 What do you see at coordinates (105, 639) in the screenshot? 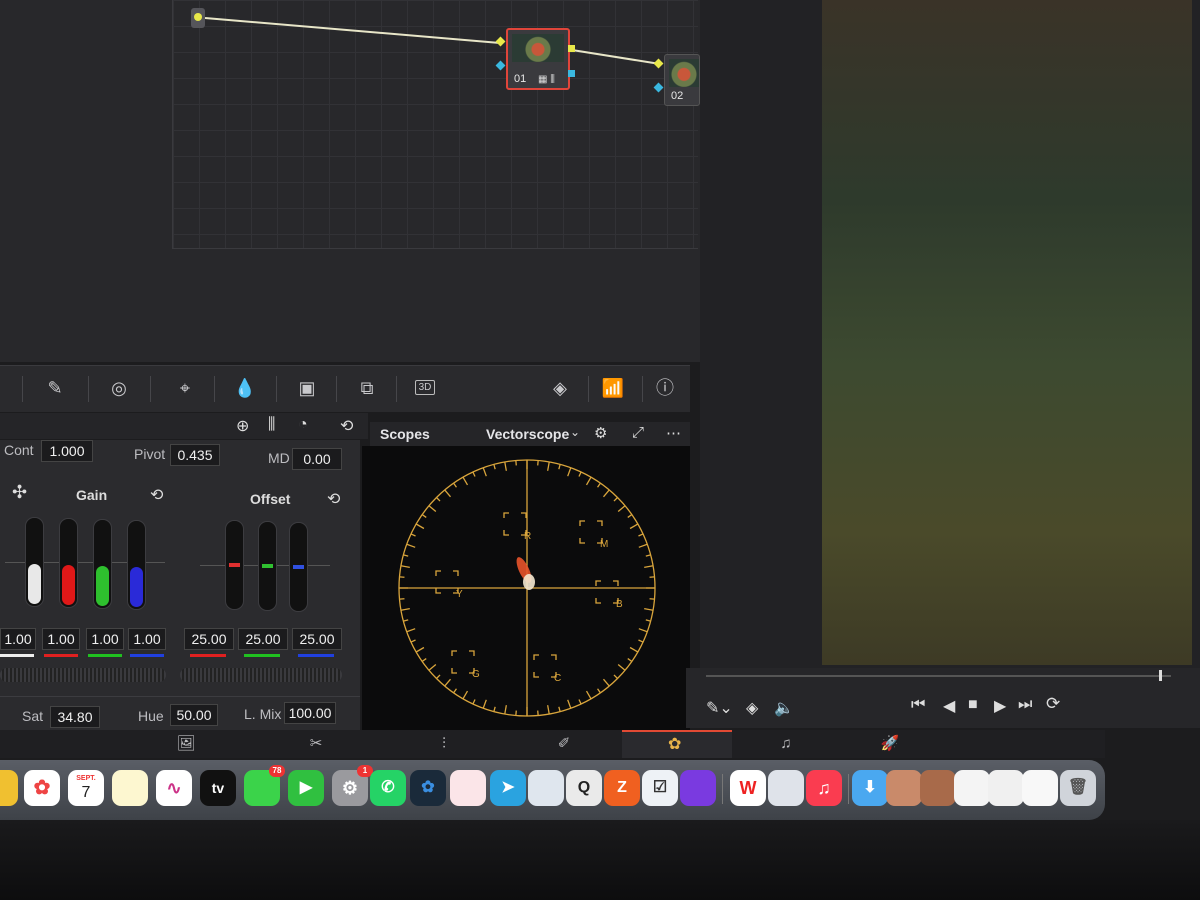
I see `gain-green-value: 1.00` at bounding box center [105, 639].